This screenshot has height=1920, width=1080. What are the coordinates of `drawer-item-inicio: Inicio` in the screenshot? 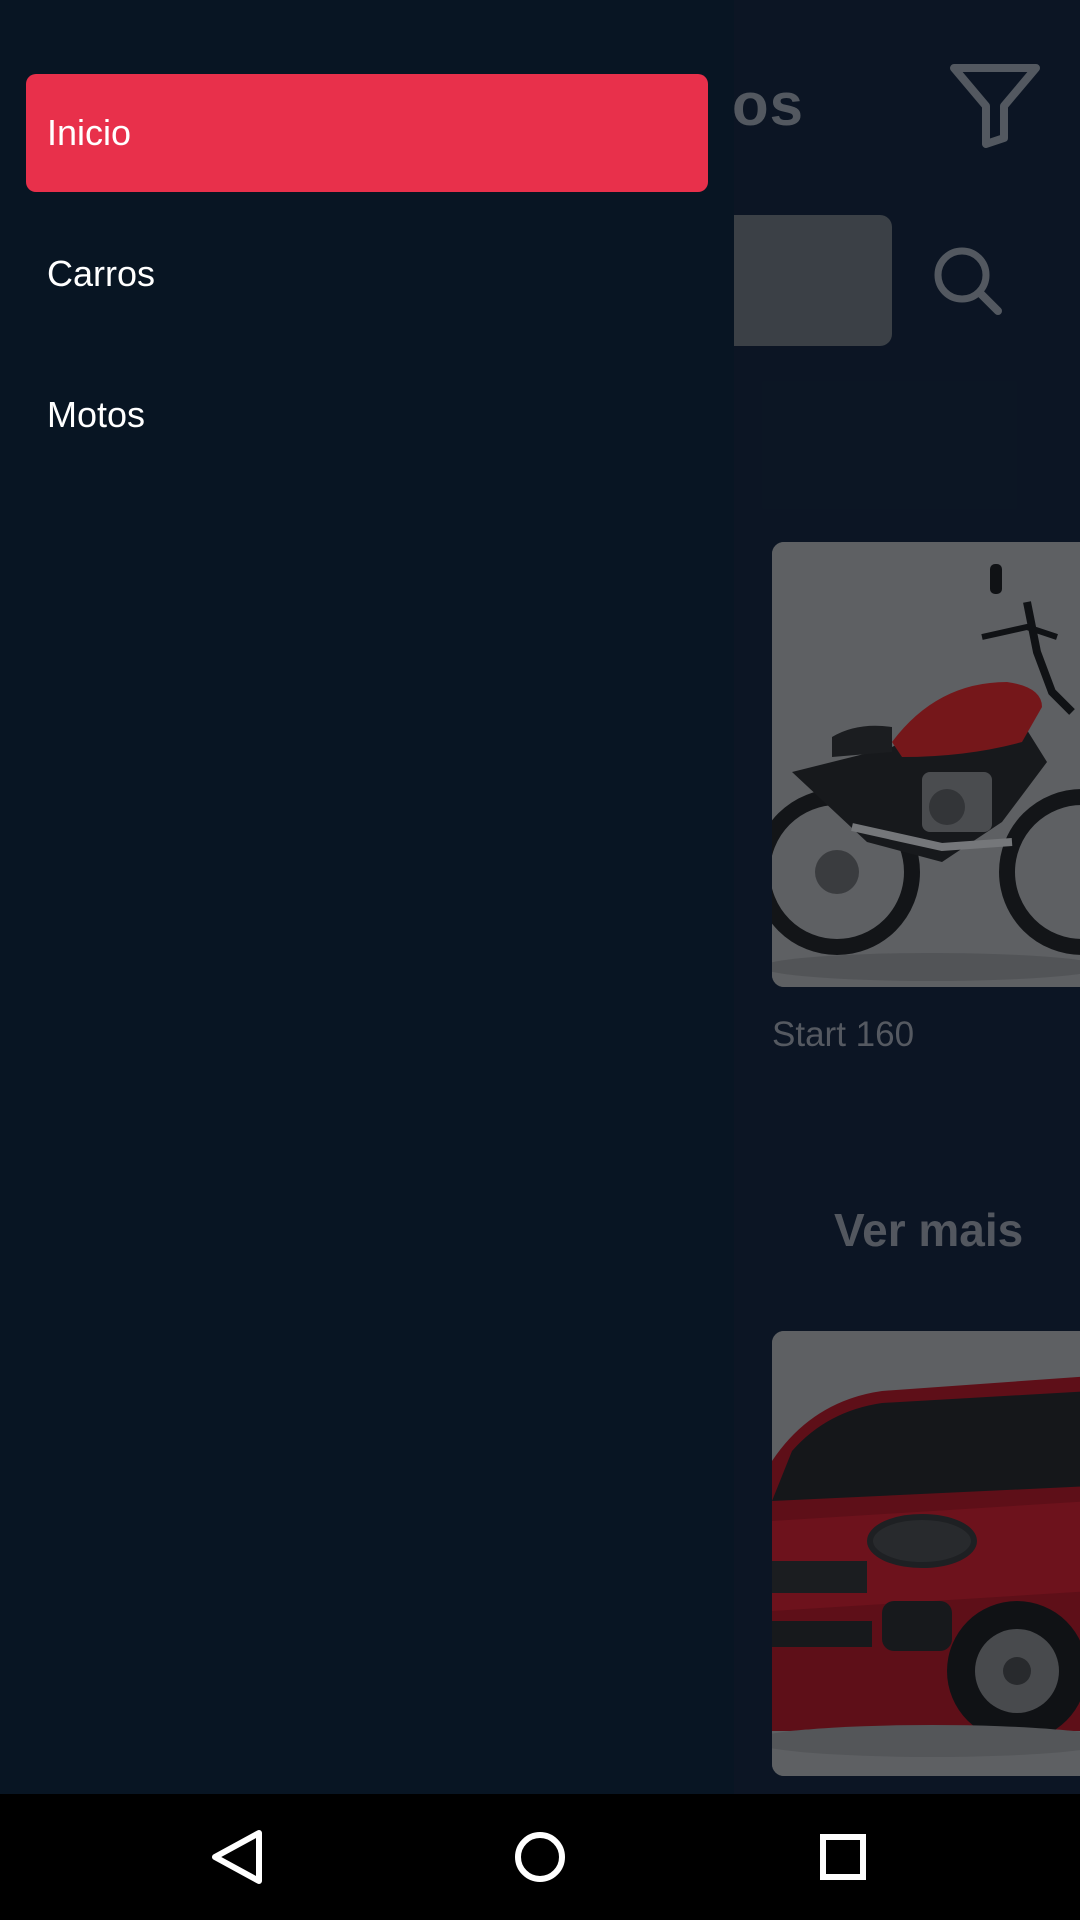 It's located at (367, 133).